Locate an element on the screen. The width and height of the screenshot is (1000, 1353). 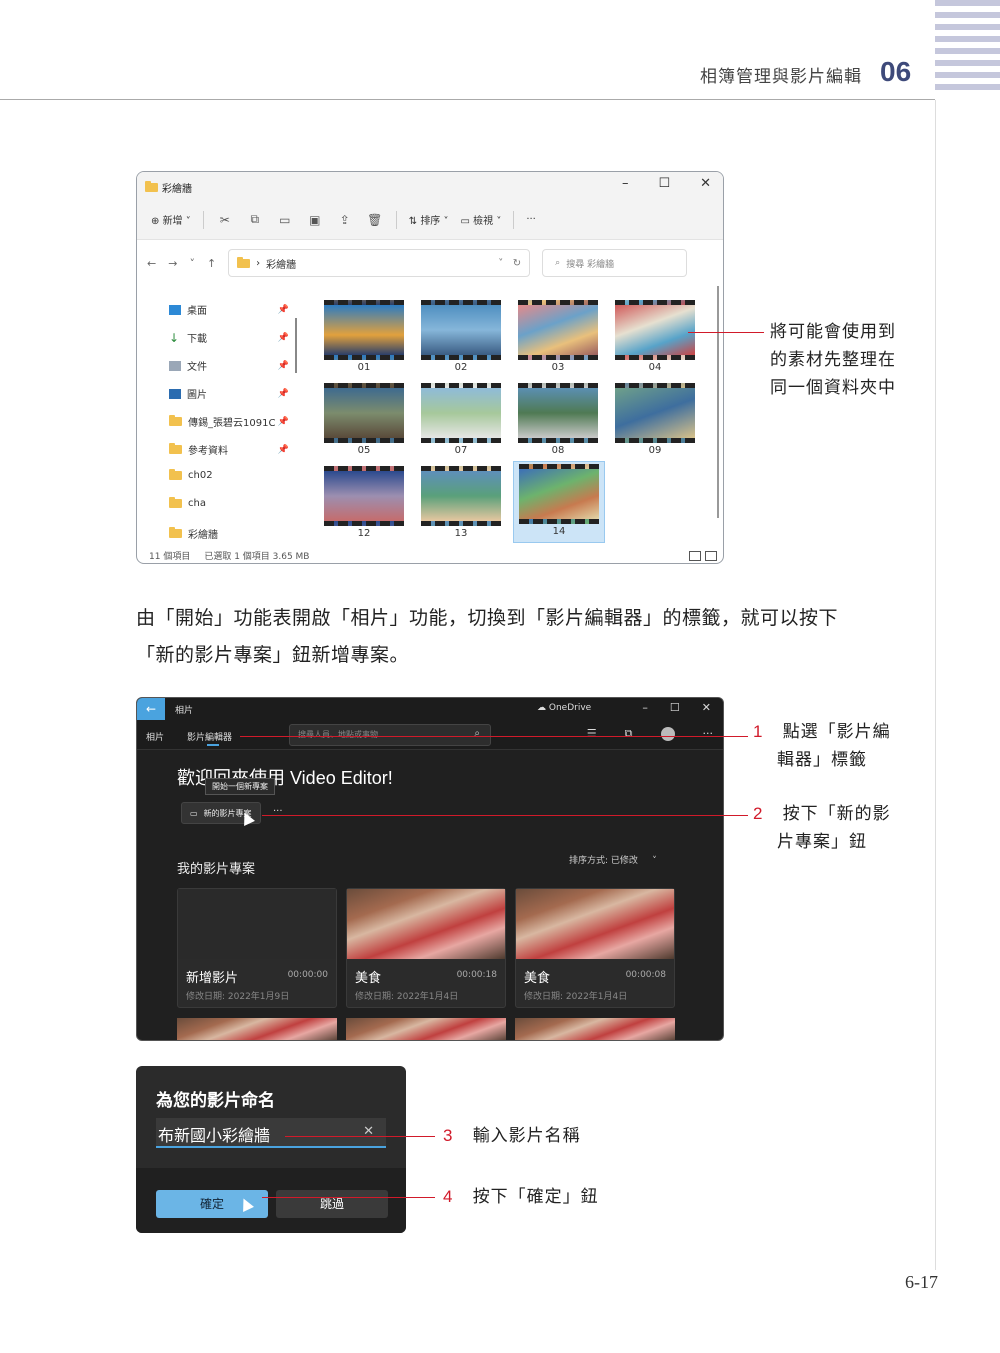
callout-explorer: 將可能會使用到 的素材先整理在 同一個資料夾中 is located at coordinates (833, 360).